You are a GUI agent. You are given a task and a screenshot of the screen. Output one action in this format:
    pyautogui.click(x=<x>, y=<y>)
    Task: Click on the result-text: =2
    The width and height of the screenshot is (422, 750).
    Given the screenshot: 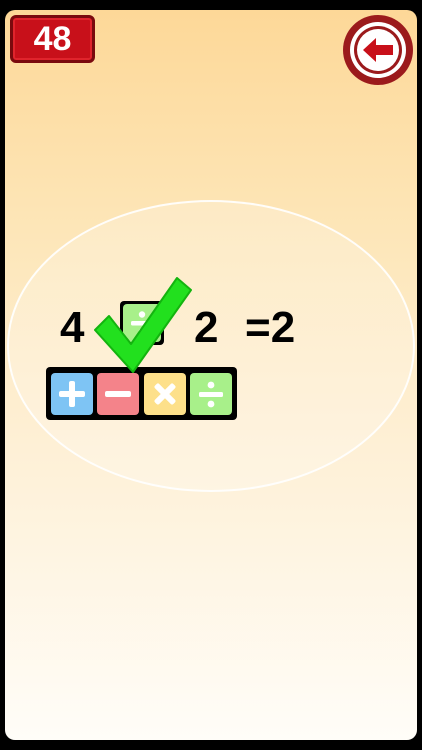 What is the action you would take?
    pyautogui.click(x=270, y=327)
    